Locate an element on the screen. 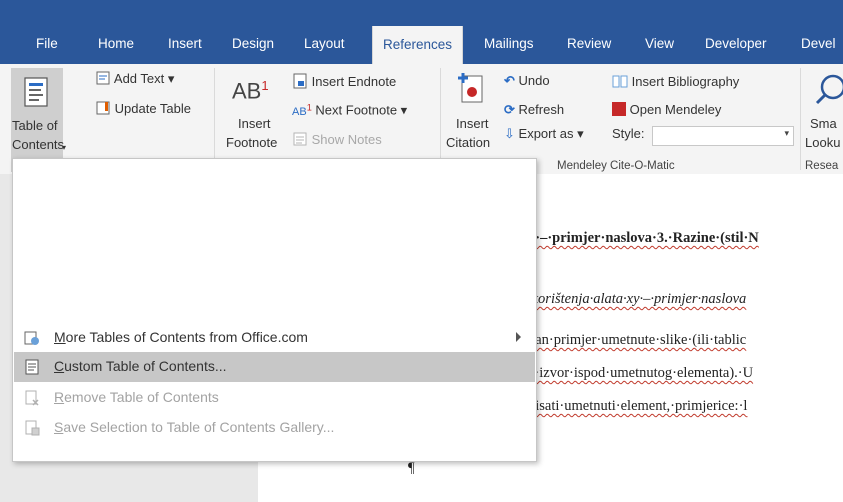  insert-endnote-button: Insert Endnote is located at coordinates (344, 81).